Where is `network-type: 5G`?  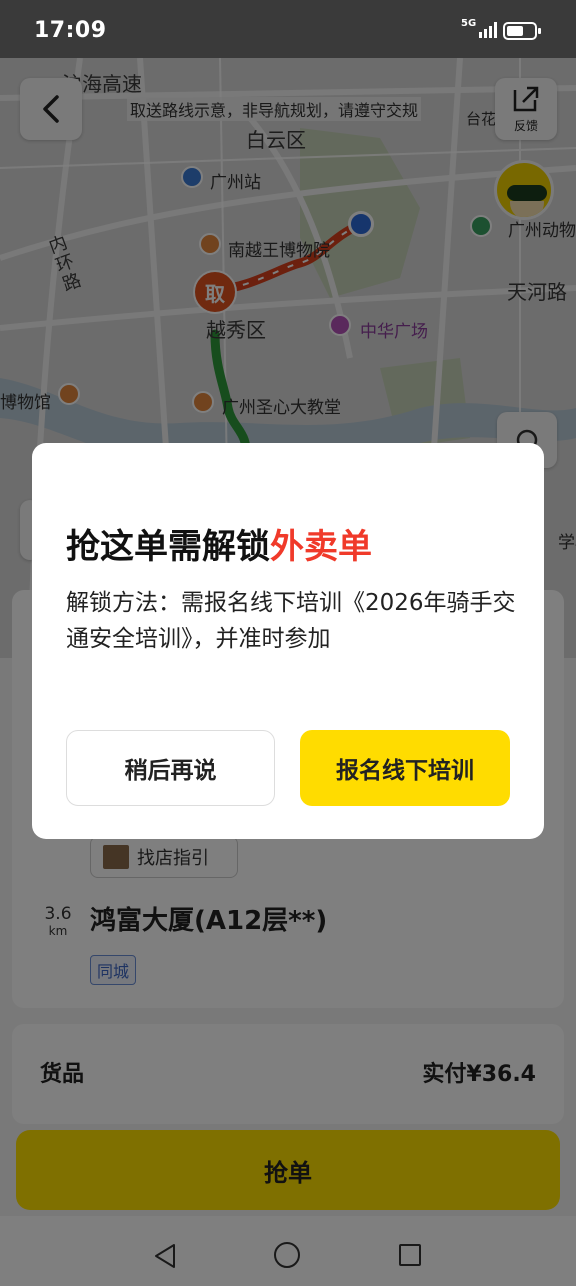 network-type: 5G is located at coordinates (469, 23).